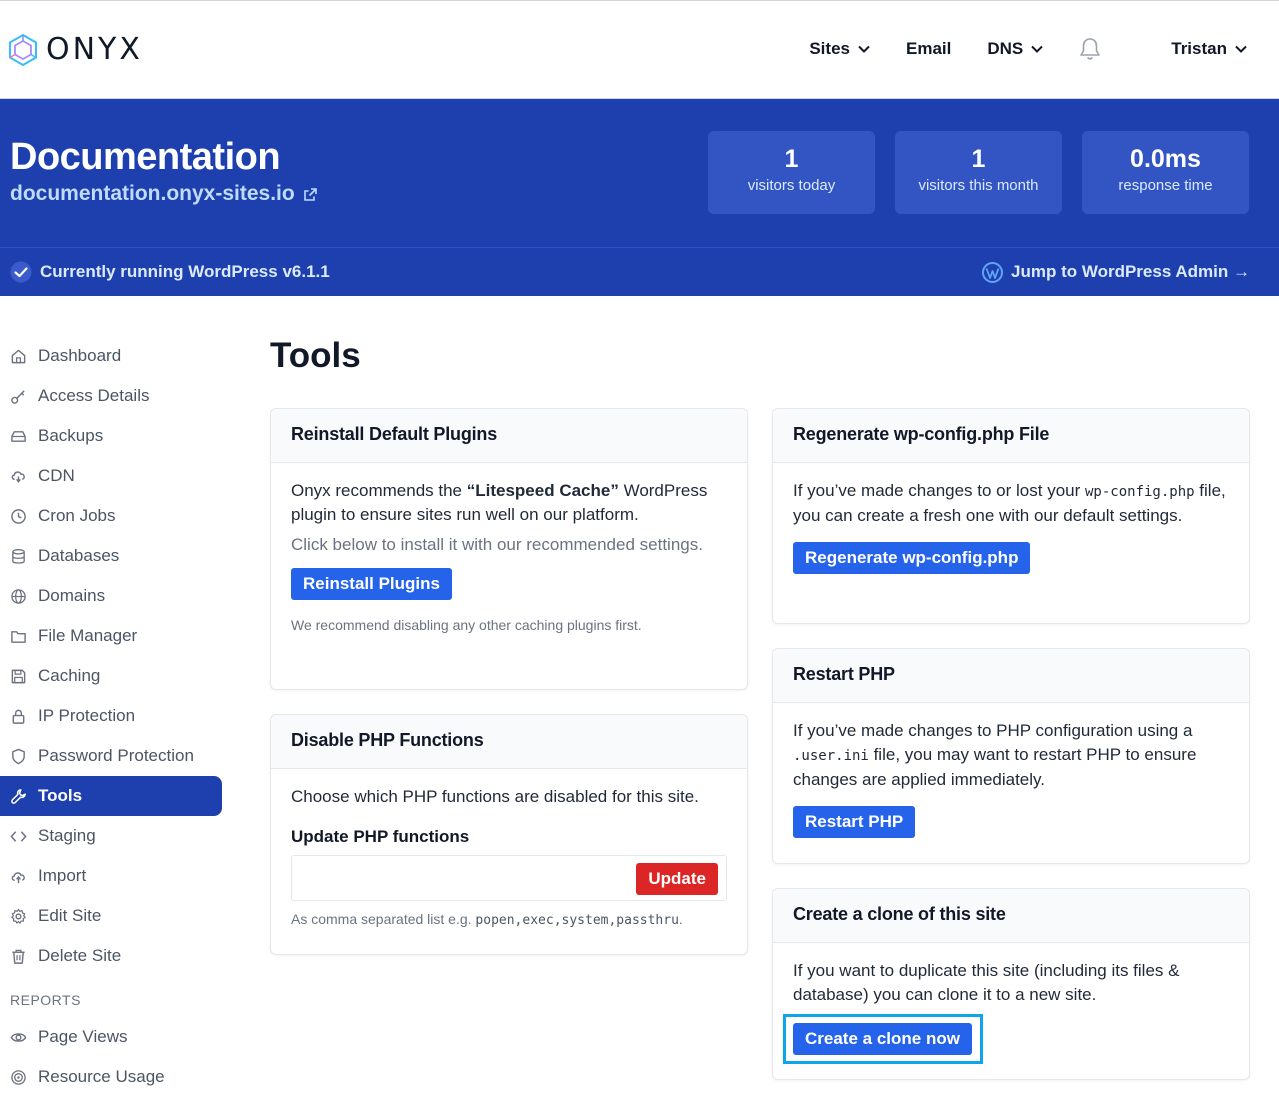 Image resolution: width=1279 pixels, height=1104 pixels. I want to click on sidebar-item-label: Edit Site, so click(70, 915).